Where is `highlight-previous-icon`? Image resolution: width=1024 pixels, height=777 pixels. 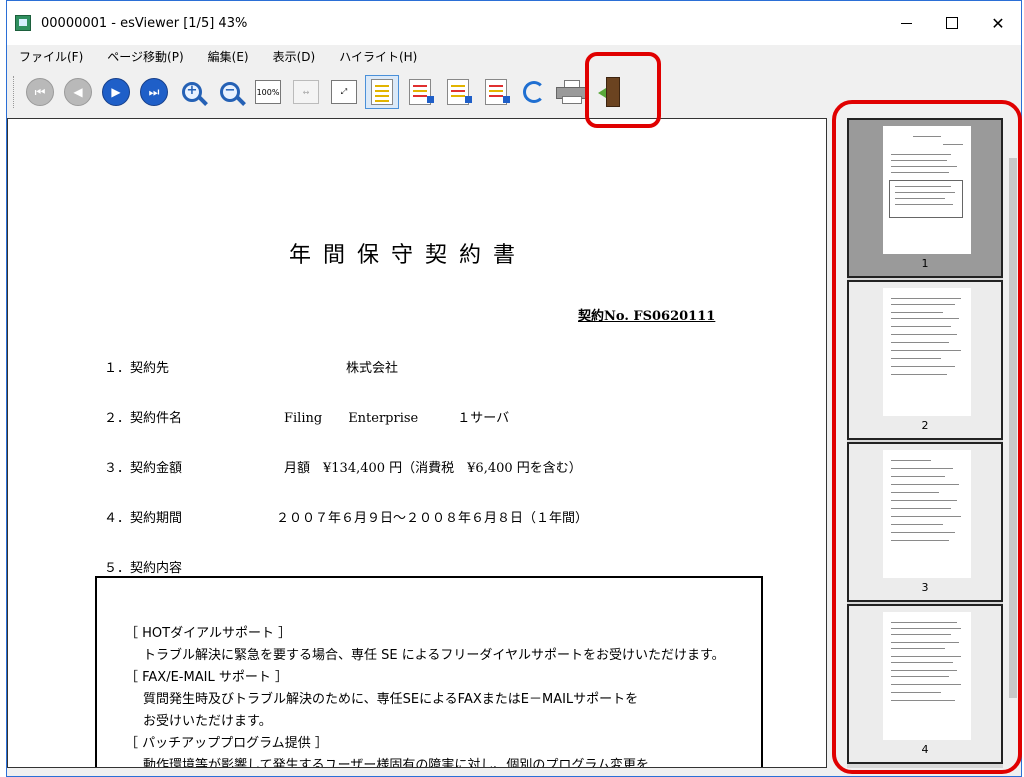
highlight-previous-icon is located at coordinates (459, 92).